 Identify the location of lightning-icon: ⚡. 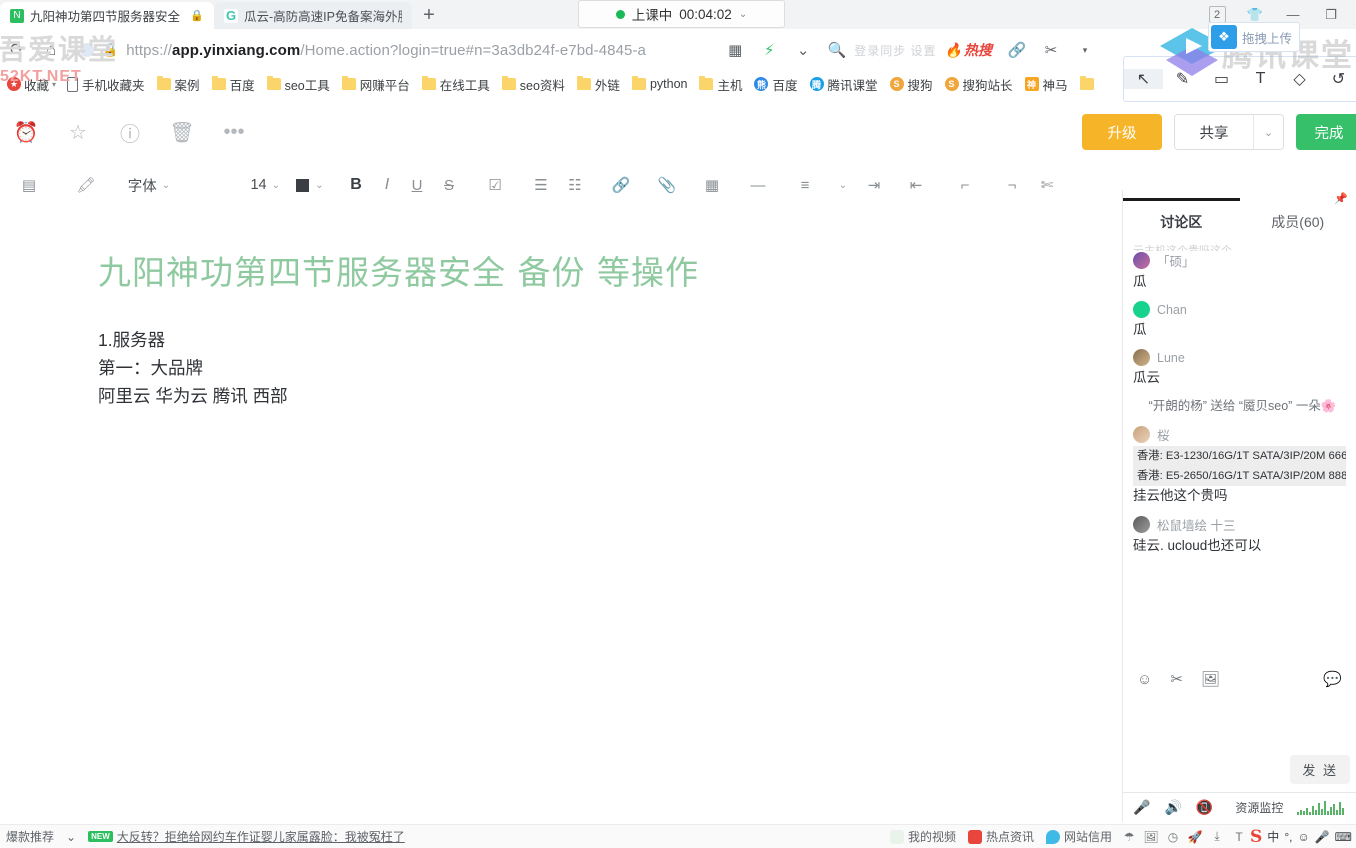
(769, 50).